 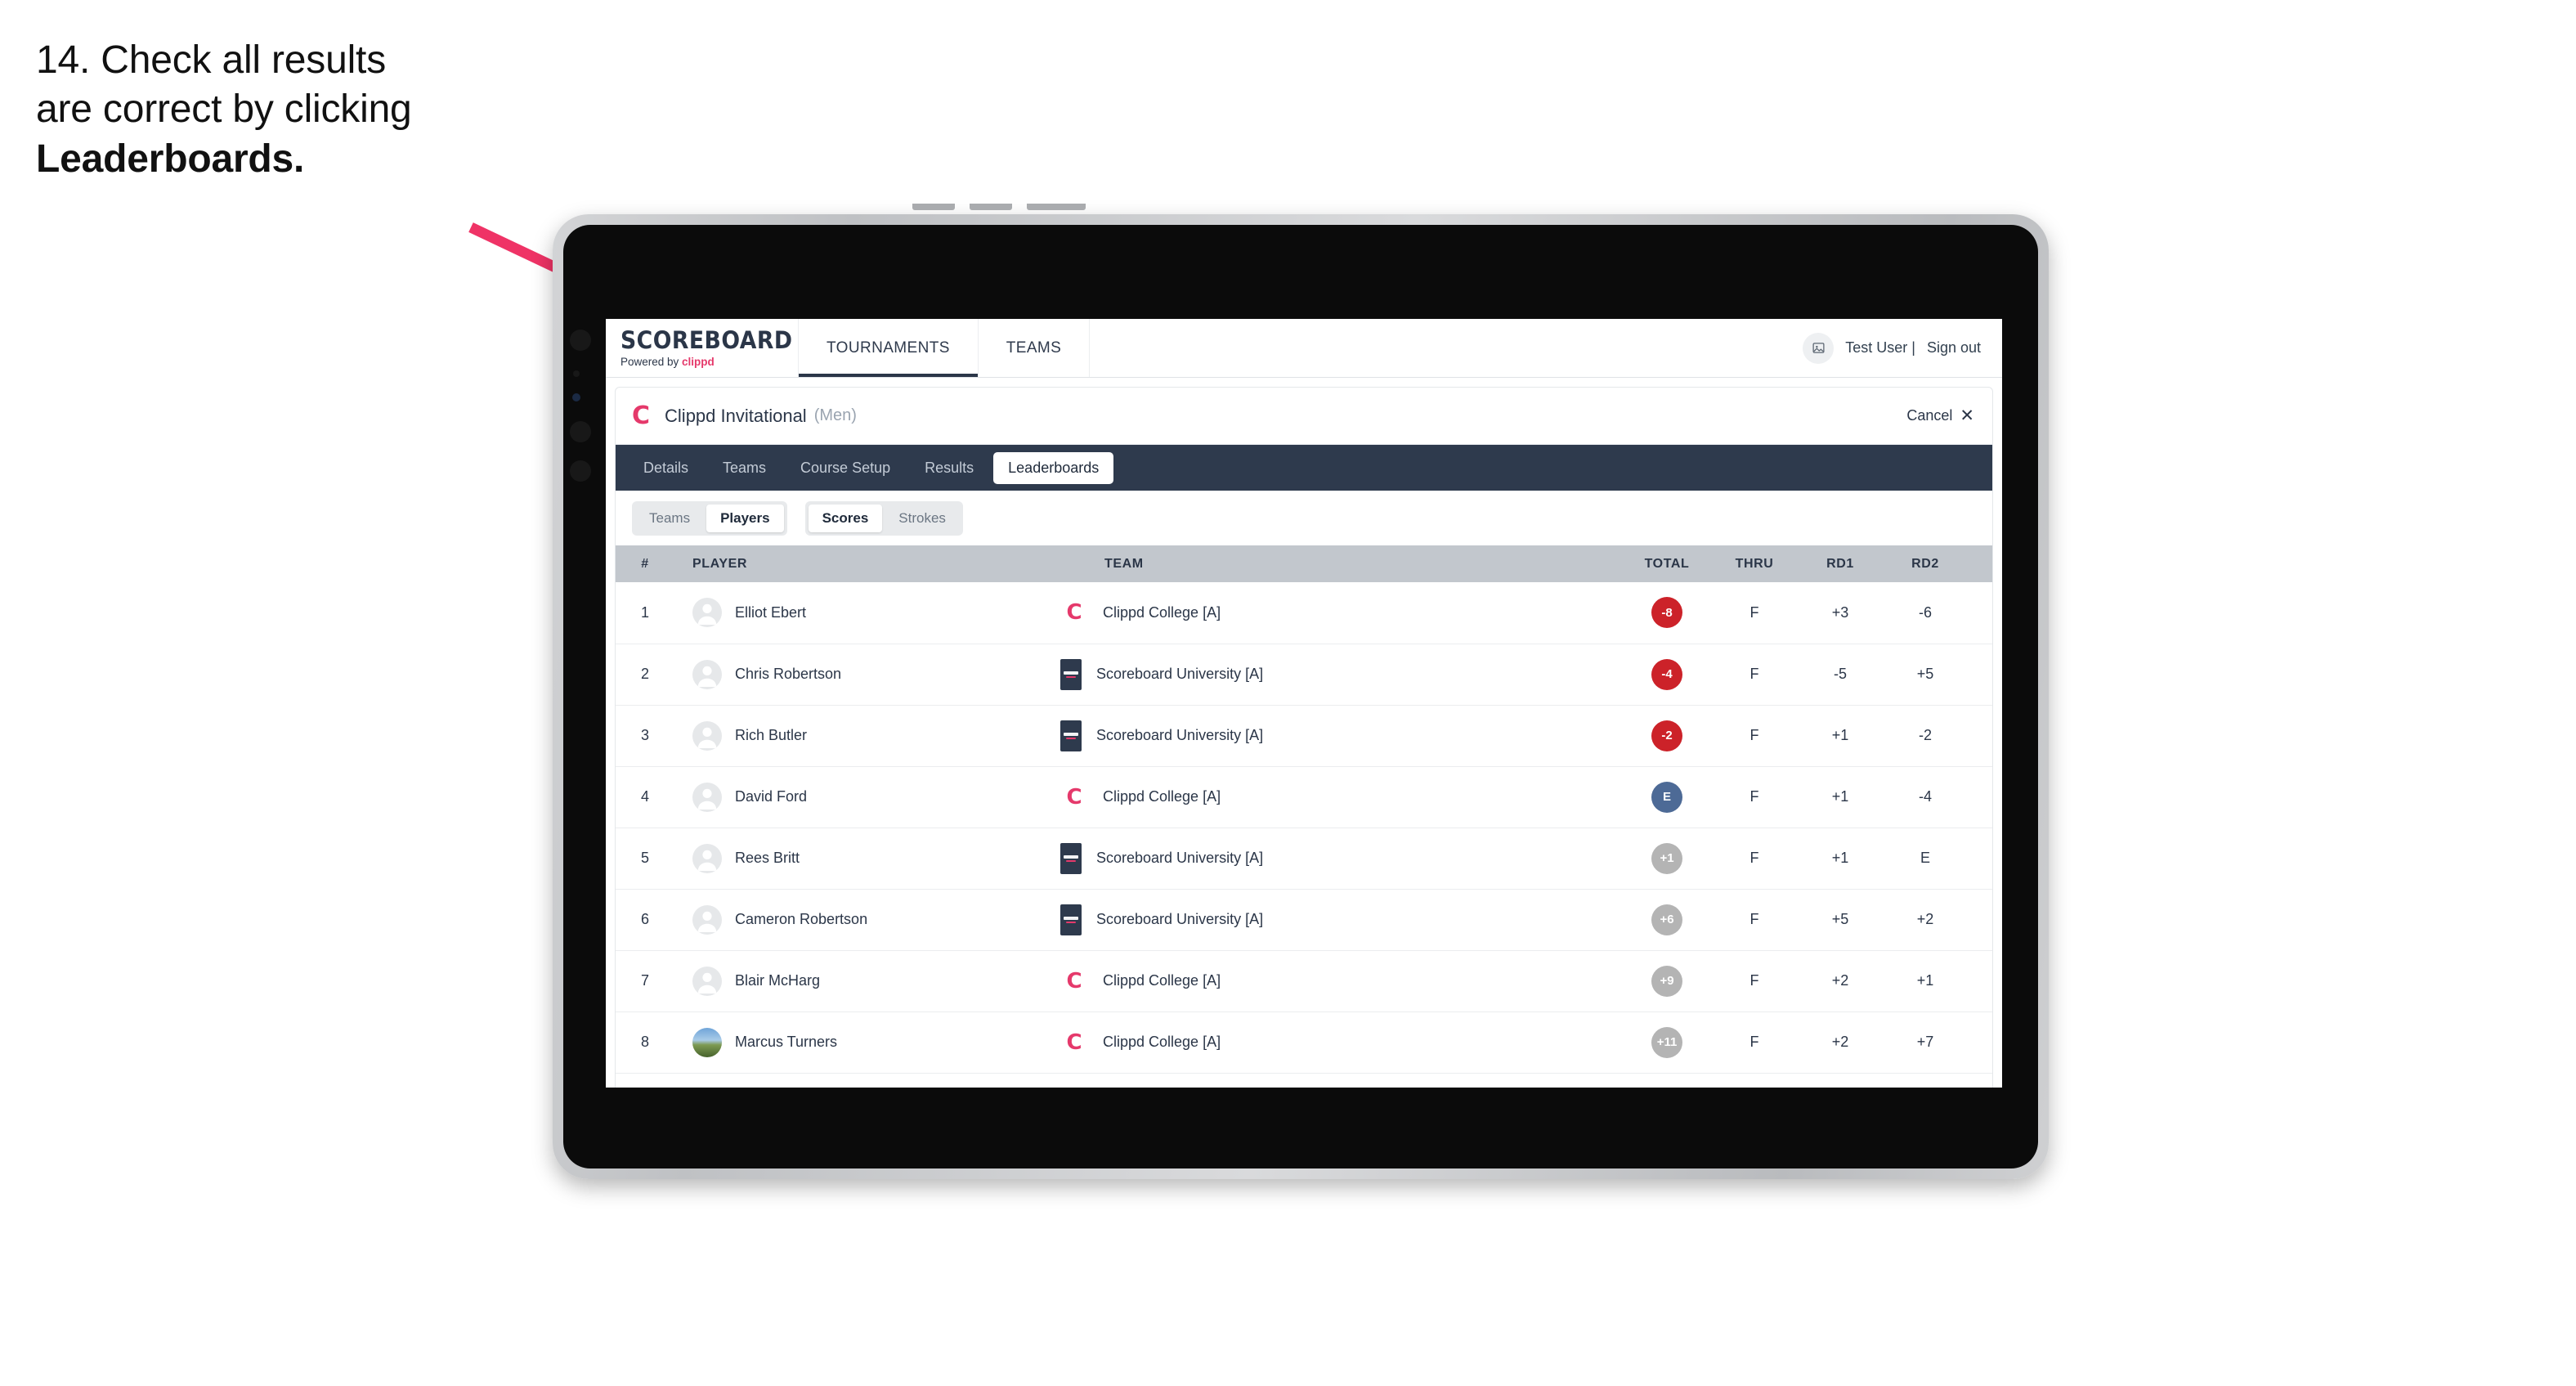 What do you see at coordinates (1337, 563) in the screenshot?
I see `col-header-team: TEAM` at bounding box center [1337, 563].